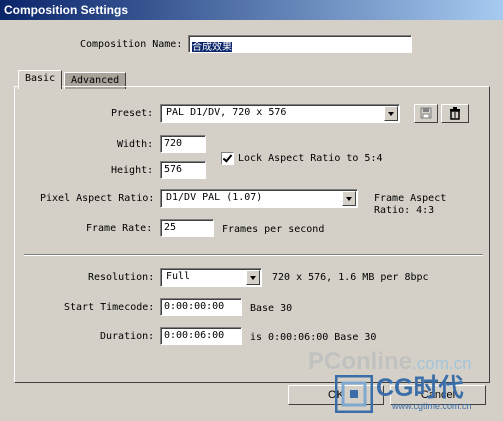 The image size is (503, 421). I want to click on save-icon, so click(426, 113).